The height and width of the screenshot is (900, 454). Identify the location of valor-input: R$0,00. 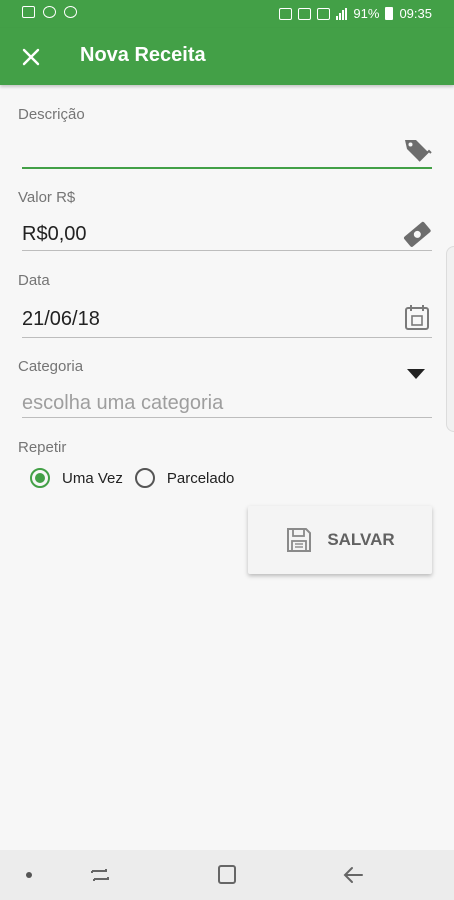
(54, 234).